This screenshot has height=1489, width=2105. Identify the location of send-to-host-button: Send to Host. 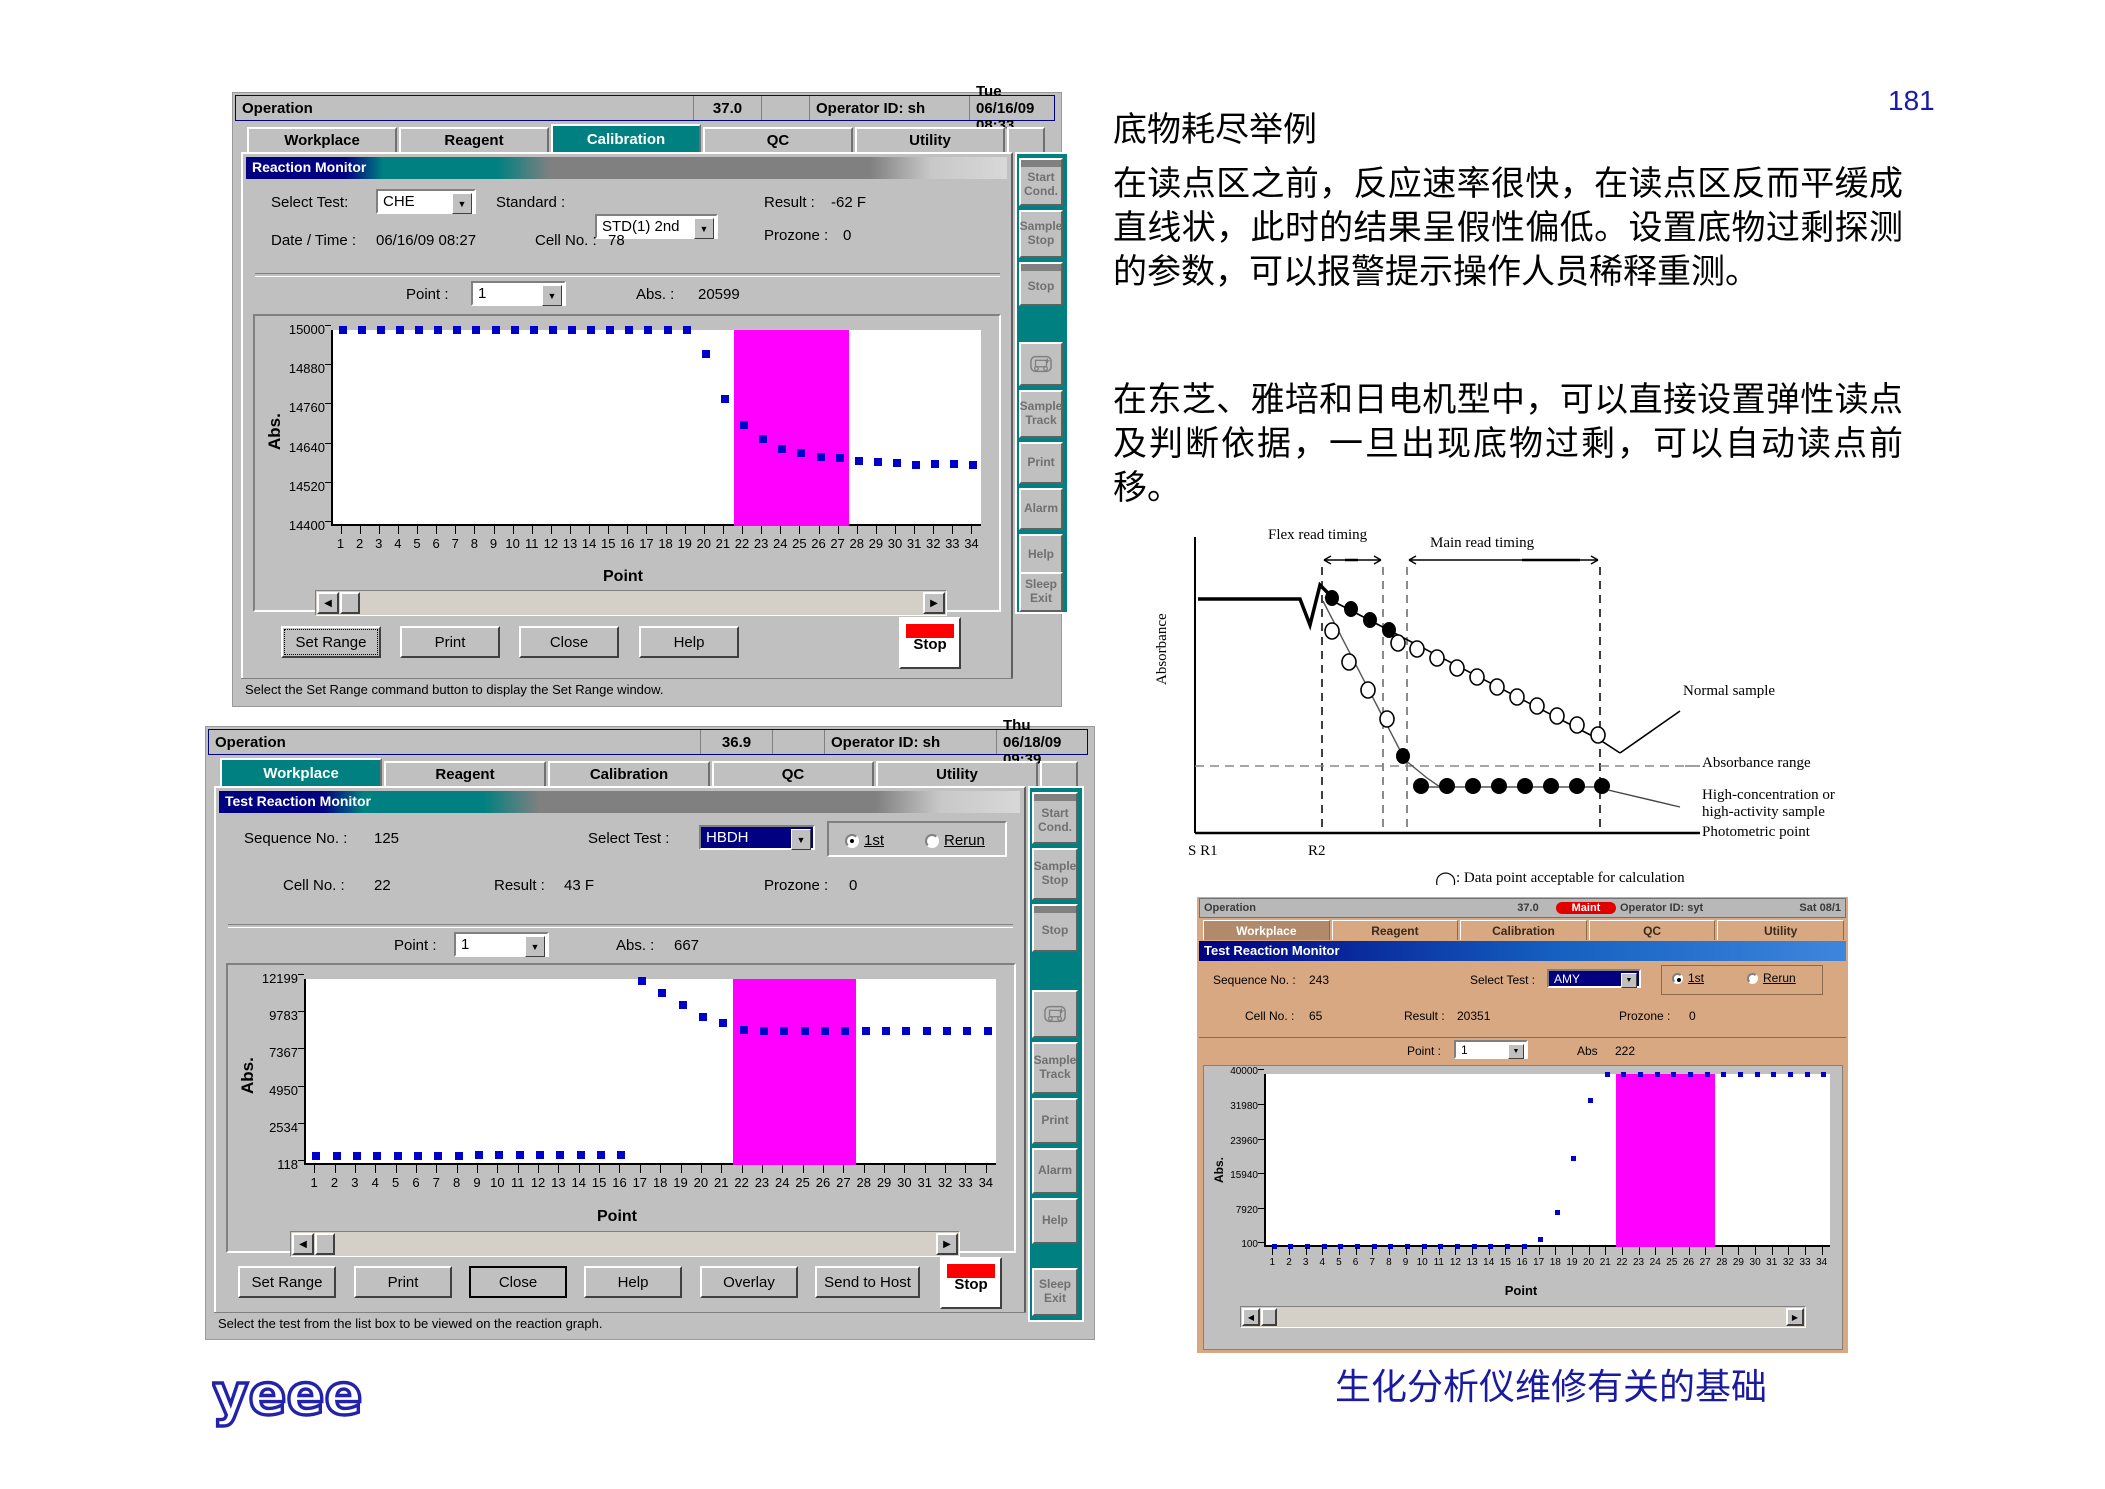
(867, 1282).